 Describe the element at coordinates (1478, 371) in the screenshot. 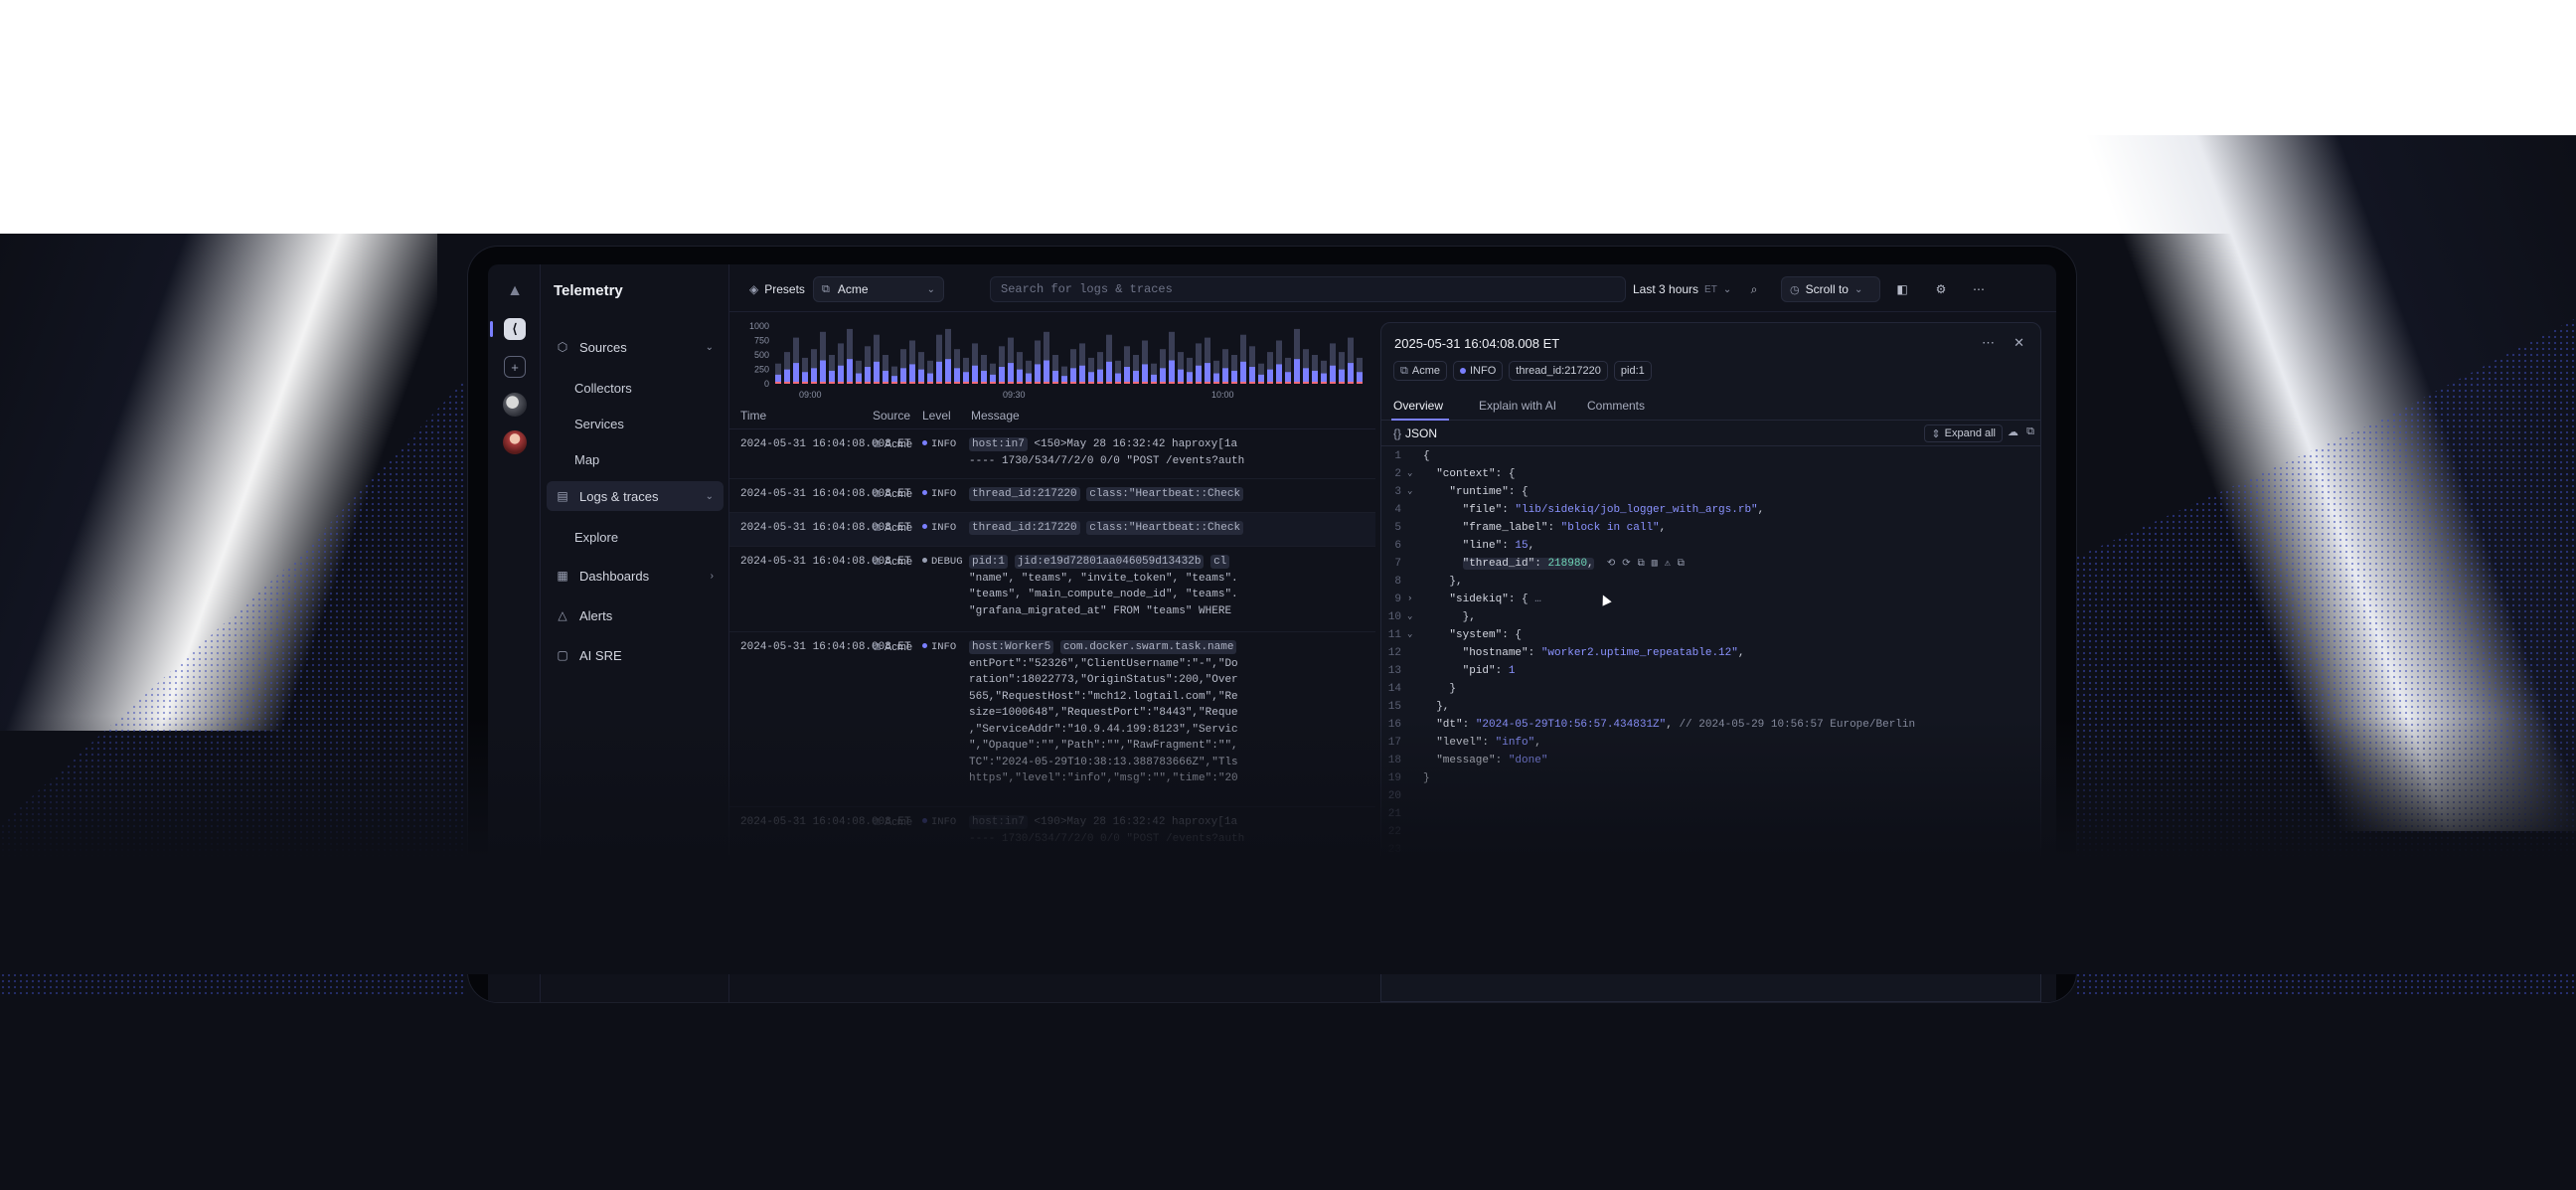

I see `level-chip: INFO` at that location.